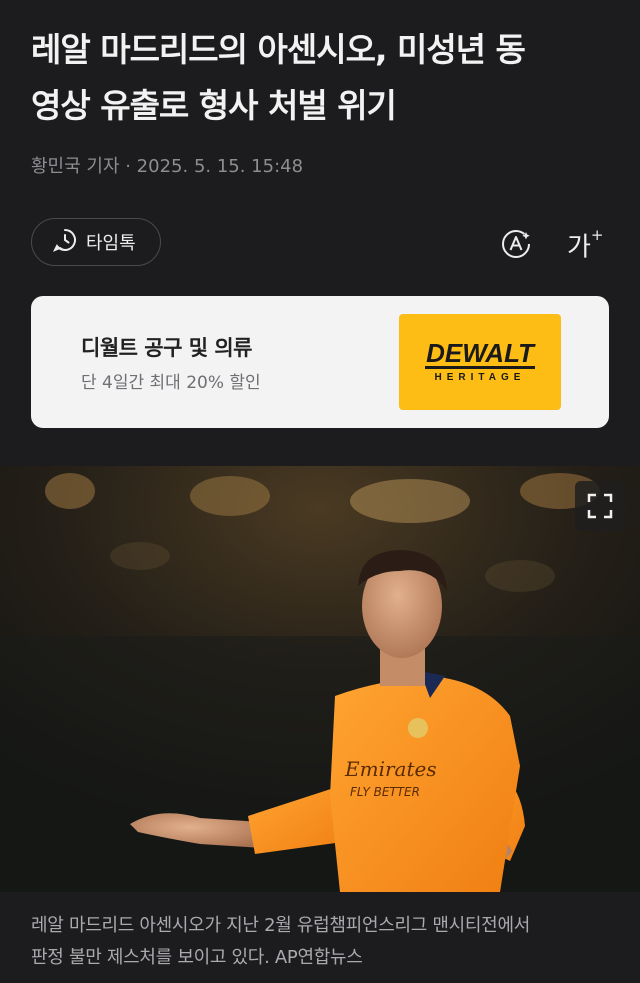  I want to click on article-byline: 황민국 기자 · 2025. 5. 15. 15:48, so click(167, 166).